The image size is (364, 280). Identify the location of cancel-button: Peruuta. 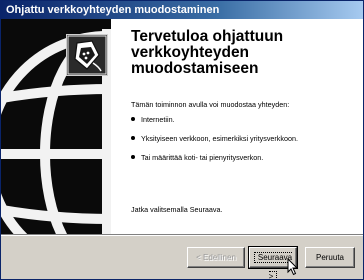
(330, 257).